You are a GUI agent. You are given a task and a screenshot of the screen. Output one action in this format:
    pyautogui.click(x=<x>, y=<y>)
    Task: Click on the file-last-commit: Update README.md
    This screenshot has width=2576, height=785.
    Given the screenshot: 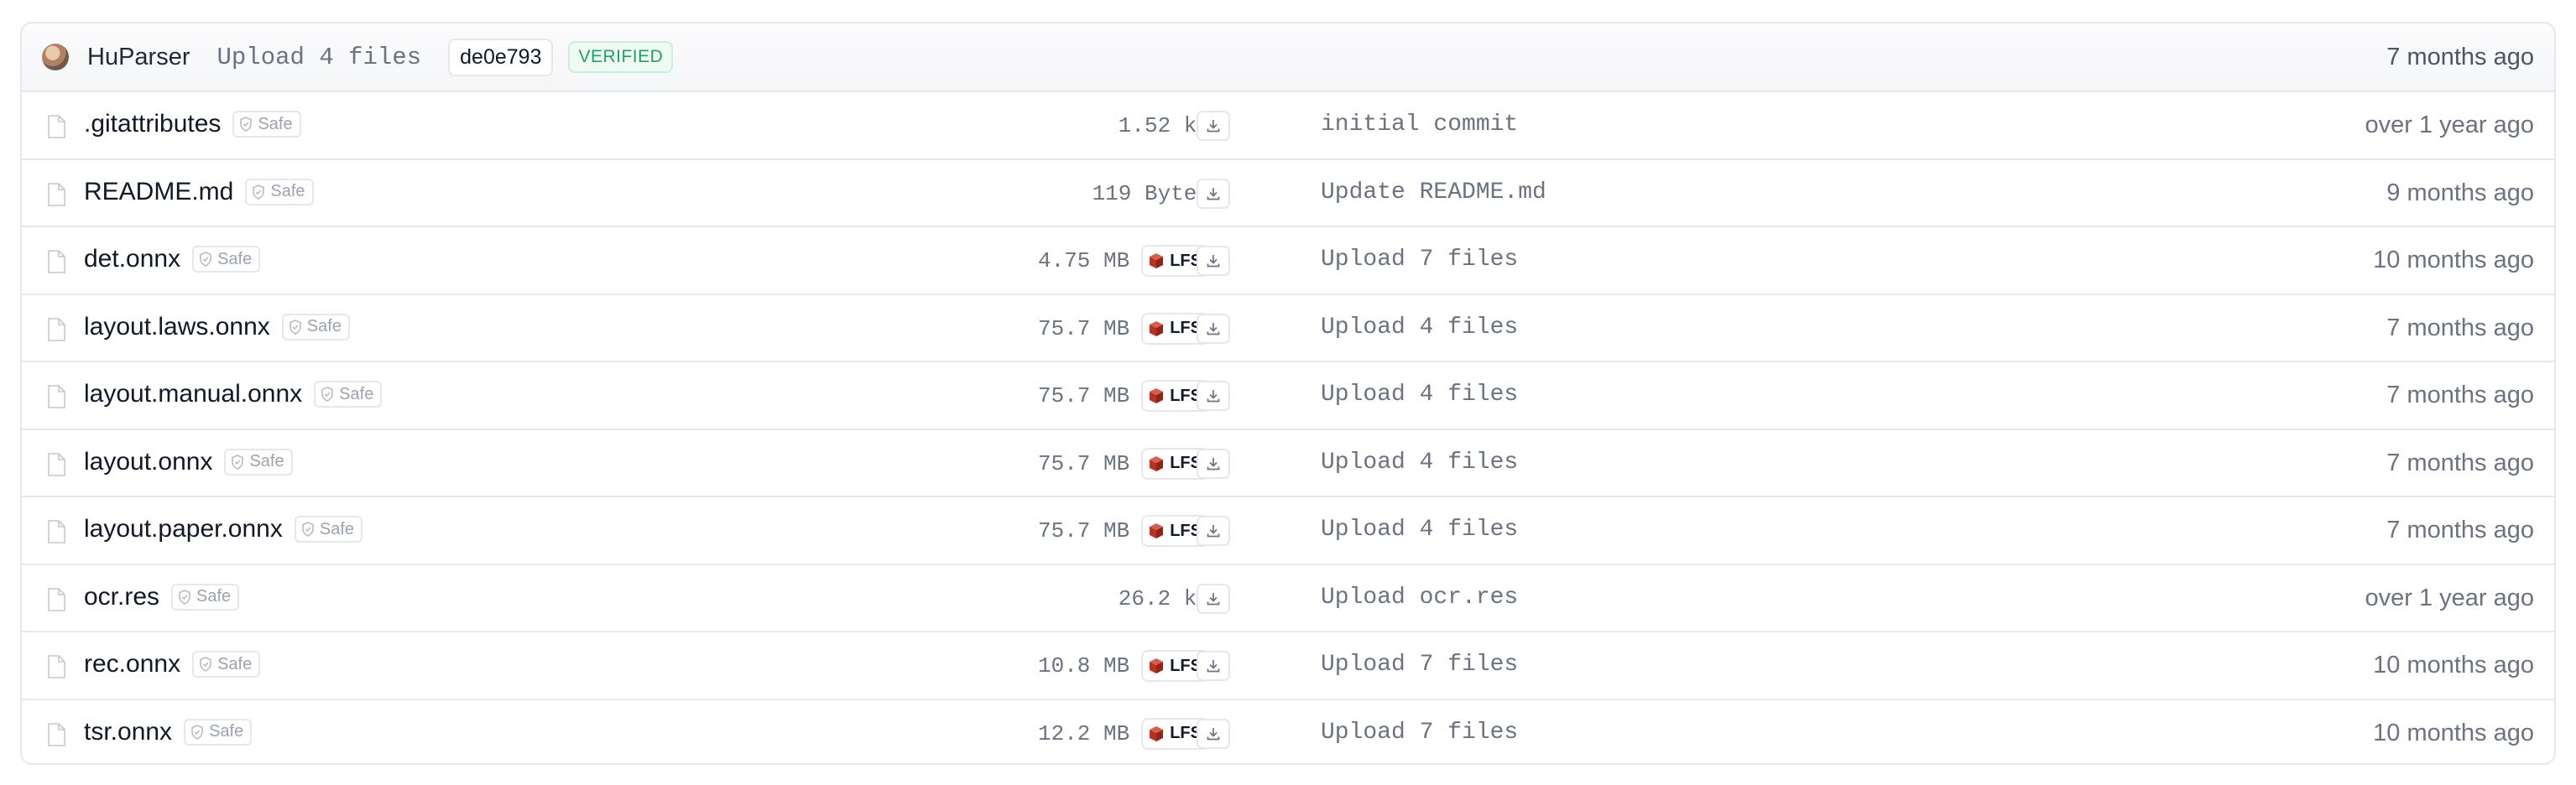 What is the action you would take?
    pyautogui.click(x=1433, y=192)
    